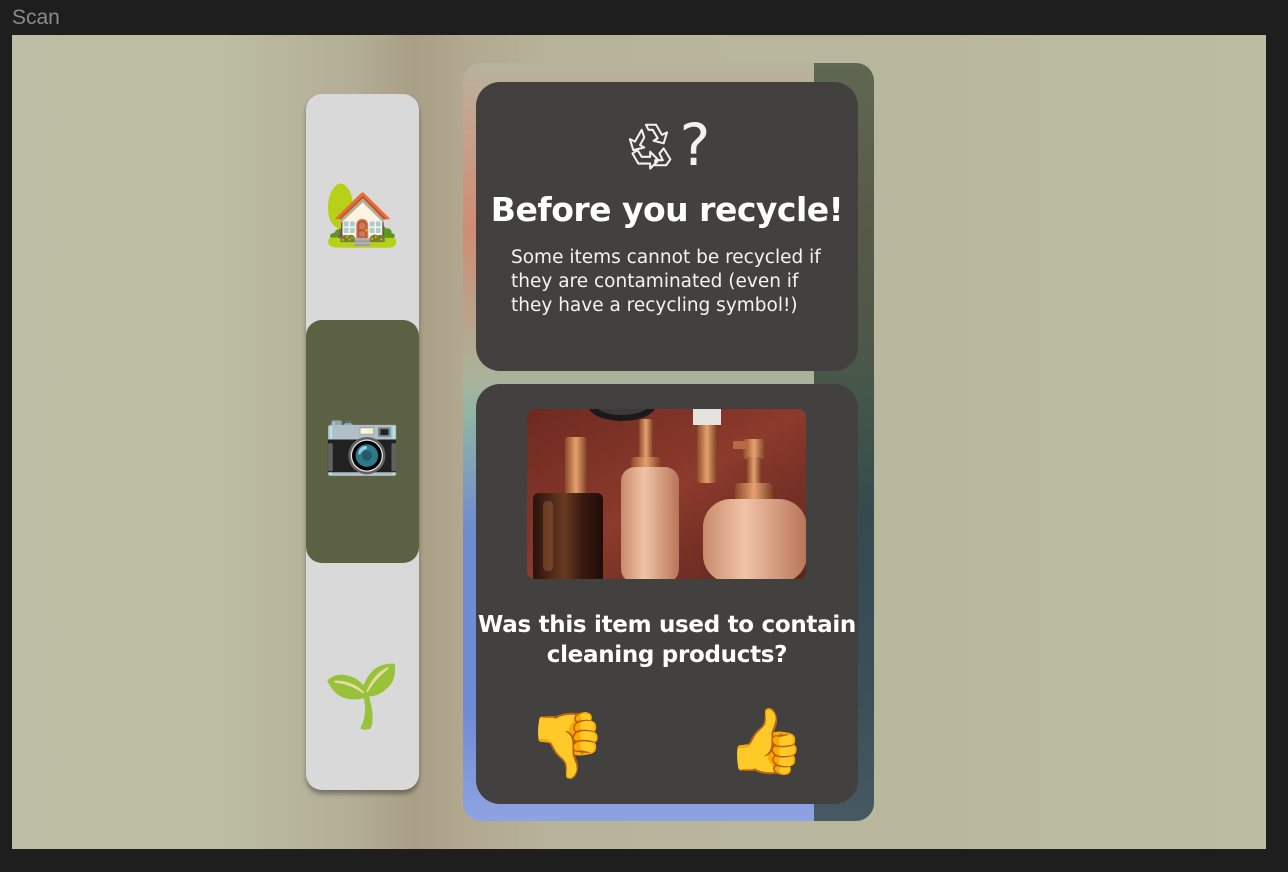 The height and width of the screenshot is (872, 1288). I want to click on thumbs-up-icon: 👍, so click(766, 742).